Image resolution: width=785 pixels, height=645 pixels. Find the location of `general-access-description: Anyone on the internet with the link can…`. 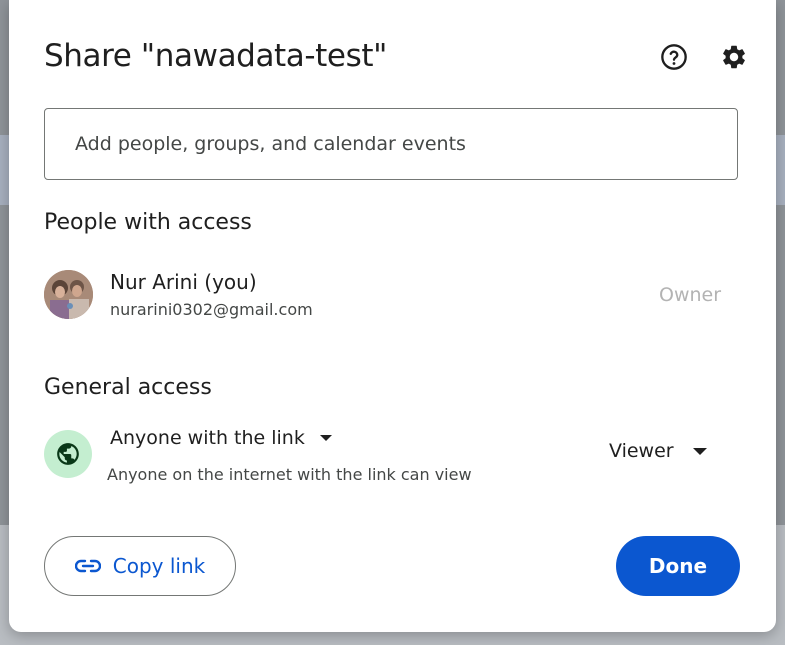

general-access-description: Anyone on the internet with the link can… is located at coordinates (289, 474).